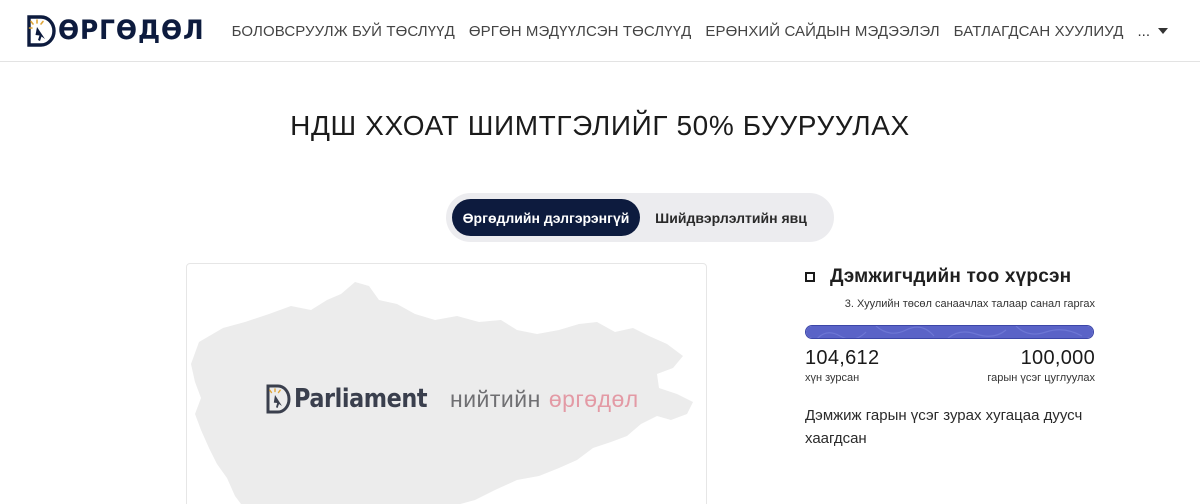  What do you see at coordinates (580, 31) in the screenshot?
I see `nav-item-submitted-projects: ӨРГӨН МЭДҮҮЛСЭН ТӨСЛҮҮД` at bounding box center [580, 31].